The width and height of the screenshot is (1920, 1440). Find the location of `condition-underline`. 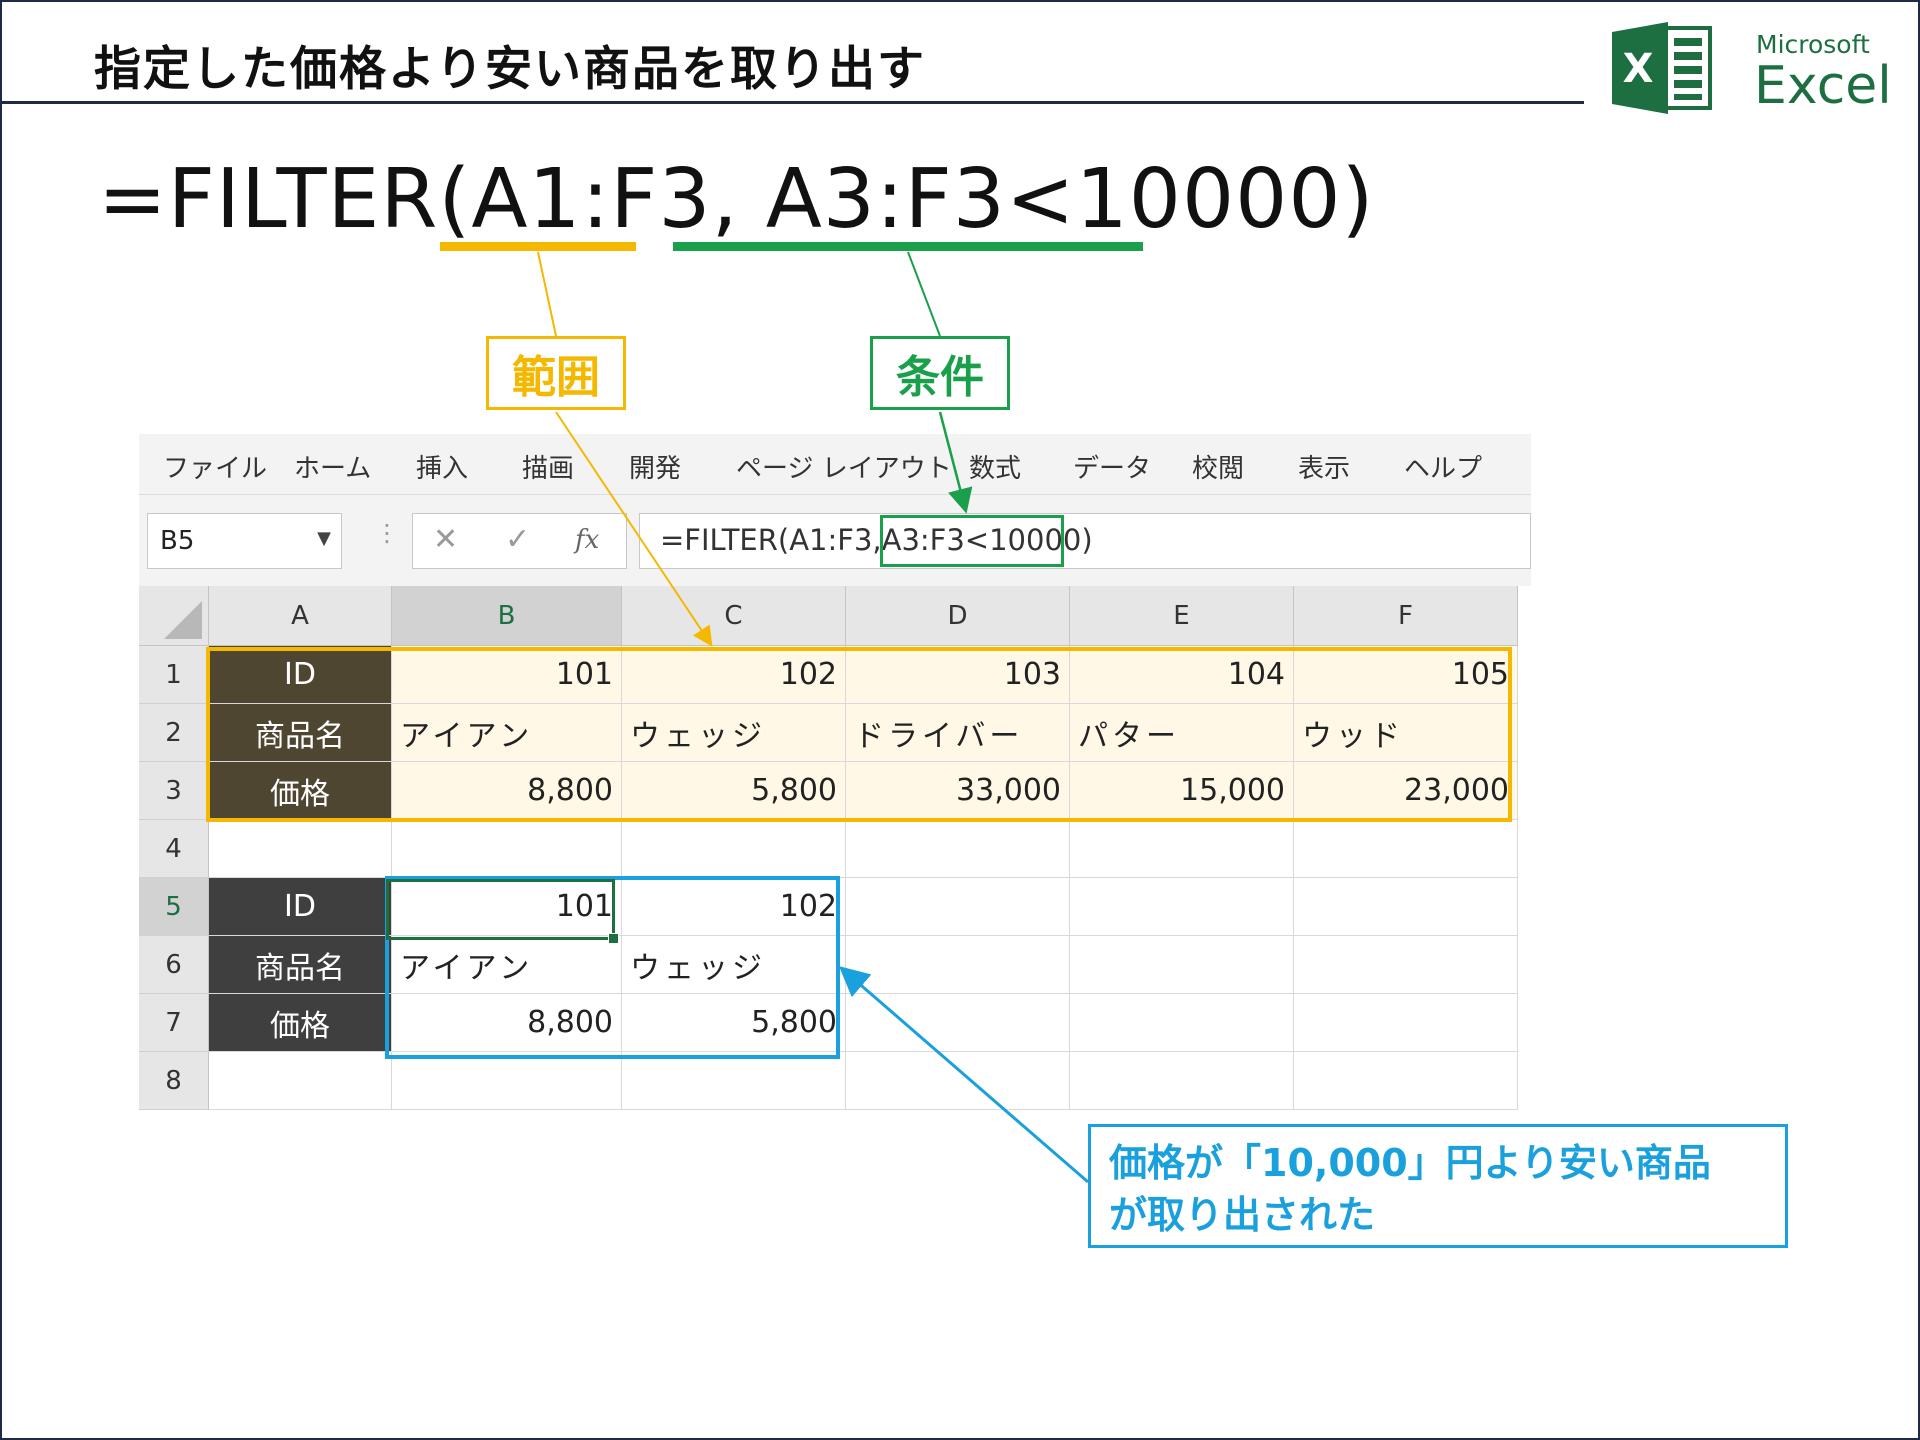

condition-underline is located at coordinates (908, 246).